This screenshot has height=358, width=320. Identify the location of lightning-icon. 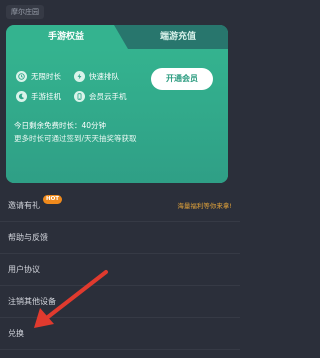
(79, 76).